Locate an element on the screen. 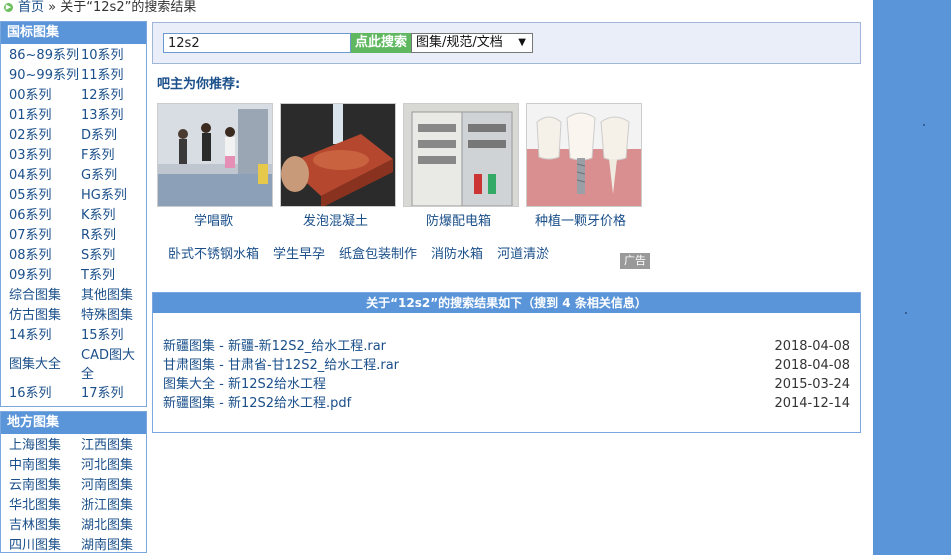 Image resolution: width=951 pixels, height=557 pixels. sidebar-item-other: 其他图集 is located at coordinates (116, 296).